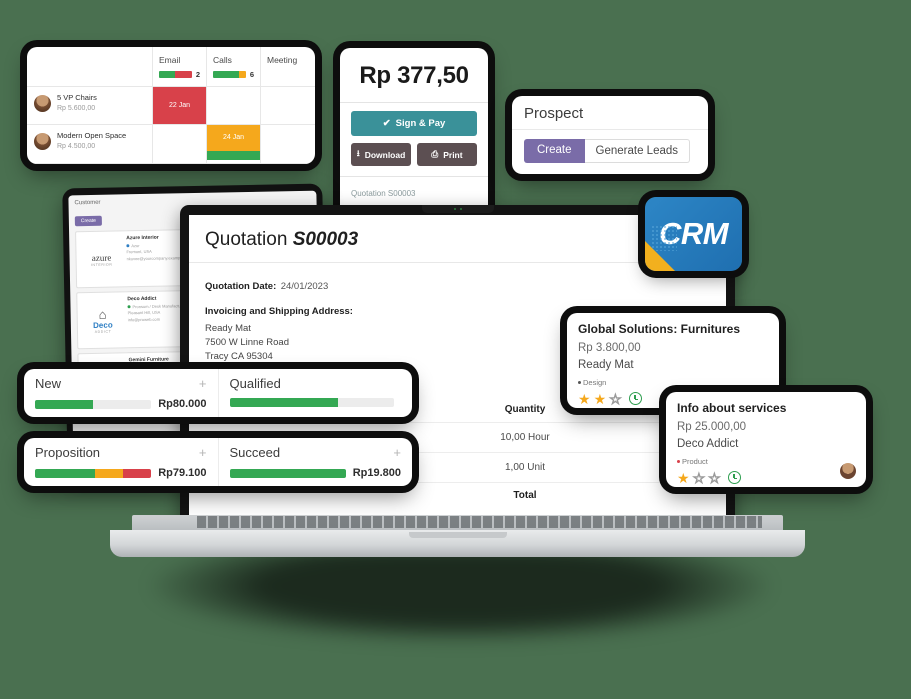  I want to click on download-label: Download, so click(385, 154).